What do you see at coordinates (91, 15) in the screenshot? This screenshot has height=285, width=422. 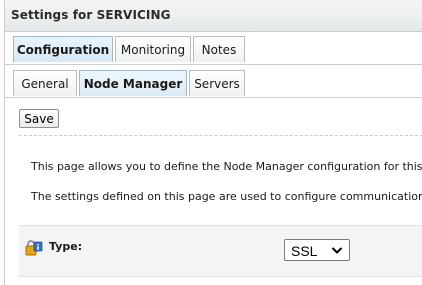 I see `page-title: Settings for SERVICING` at bounding box center [91, 15].